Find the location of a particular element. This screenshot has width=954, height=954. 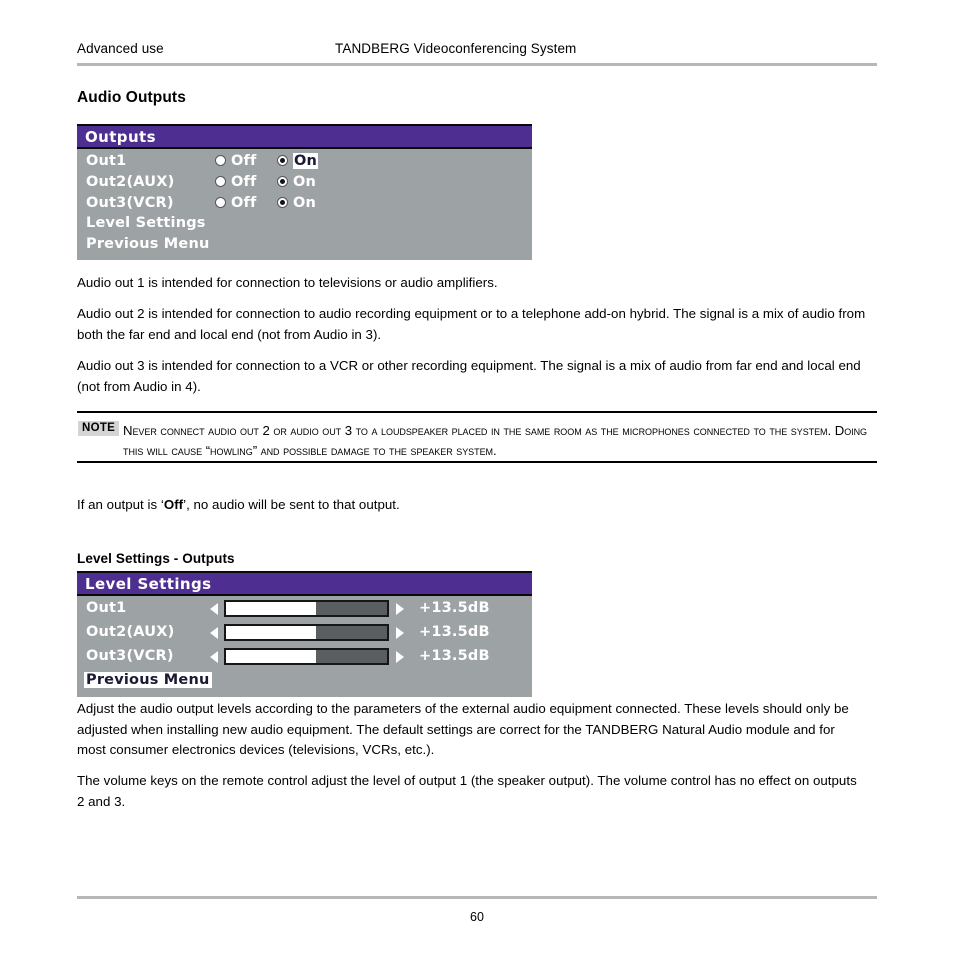

out3-on-label: On is located at coordinates (305, 202).